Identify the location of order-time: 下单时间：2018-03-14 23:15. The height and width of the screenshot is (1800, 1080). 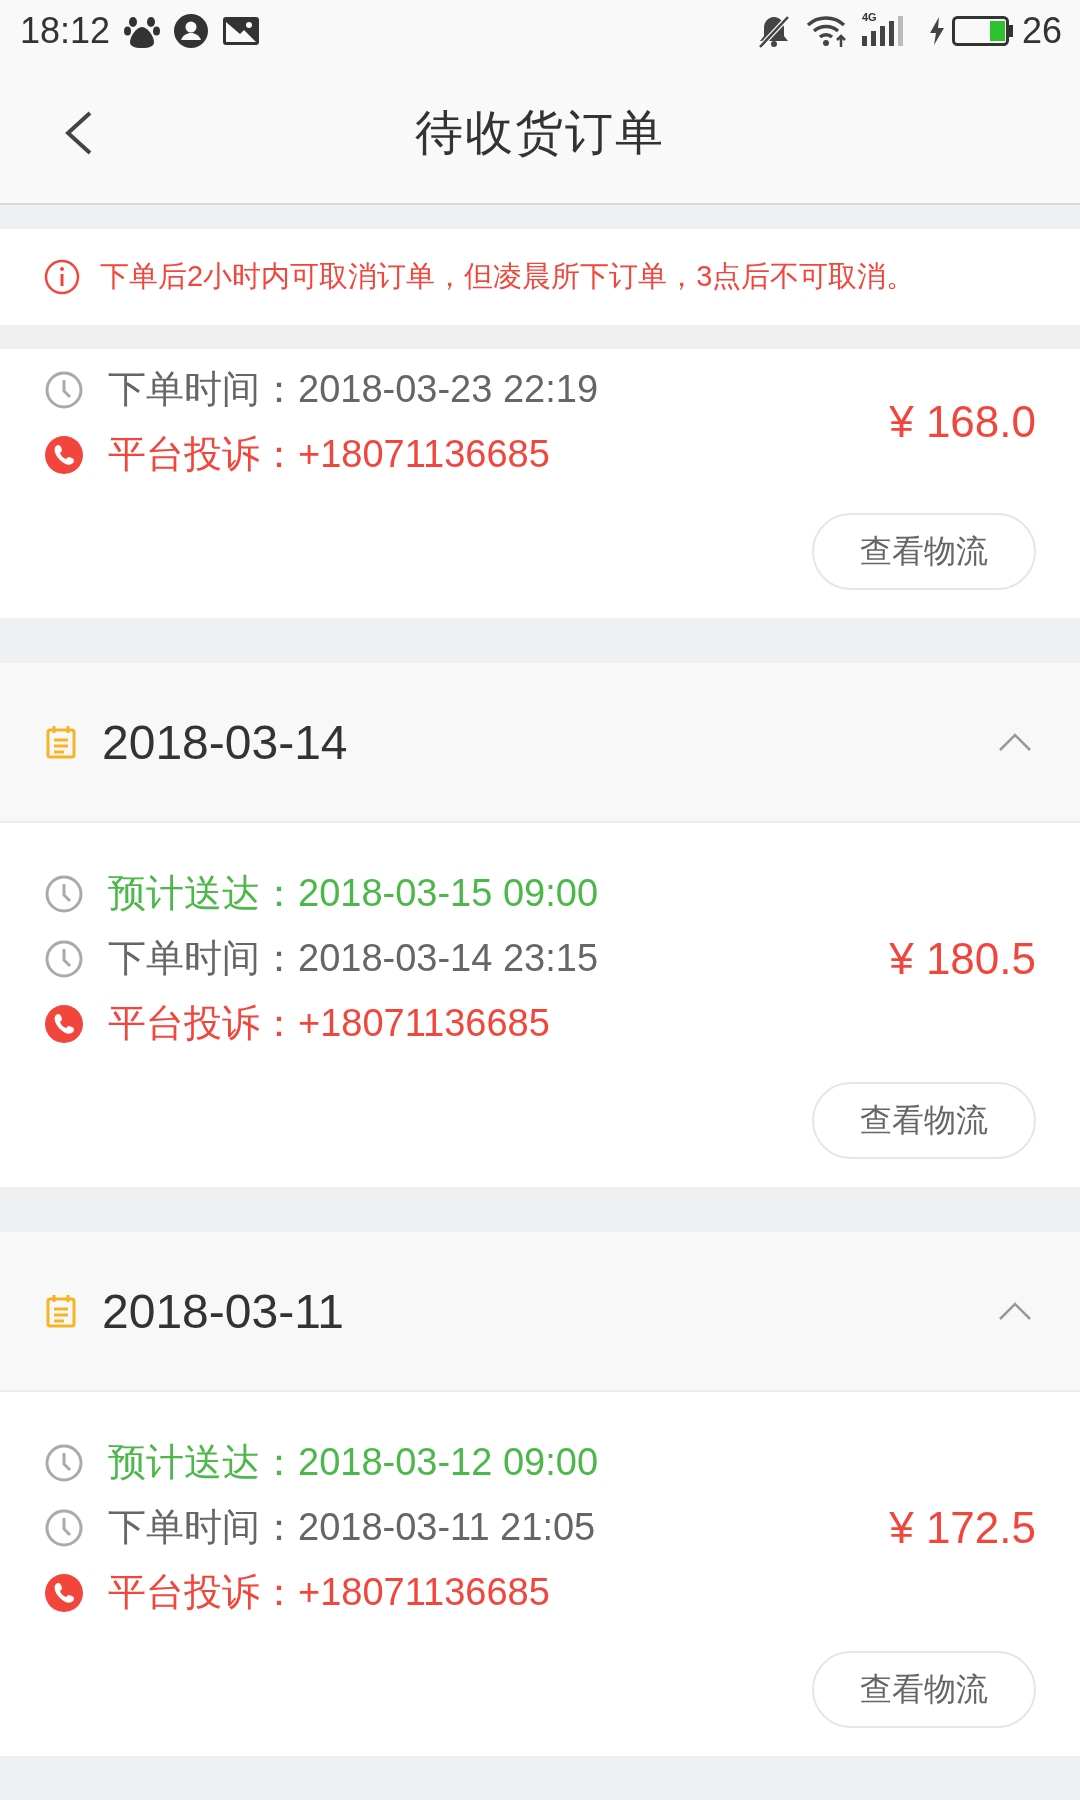
(353, 958).